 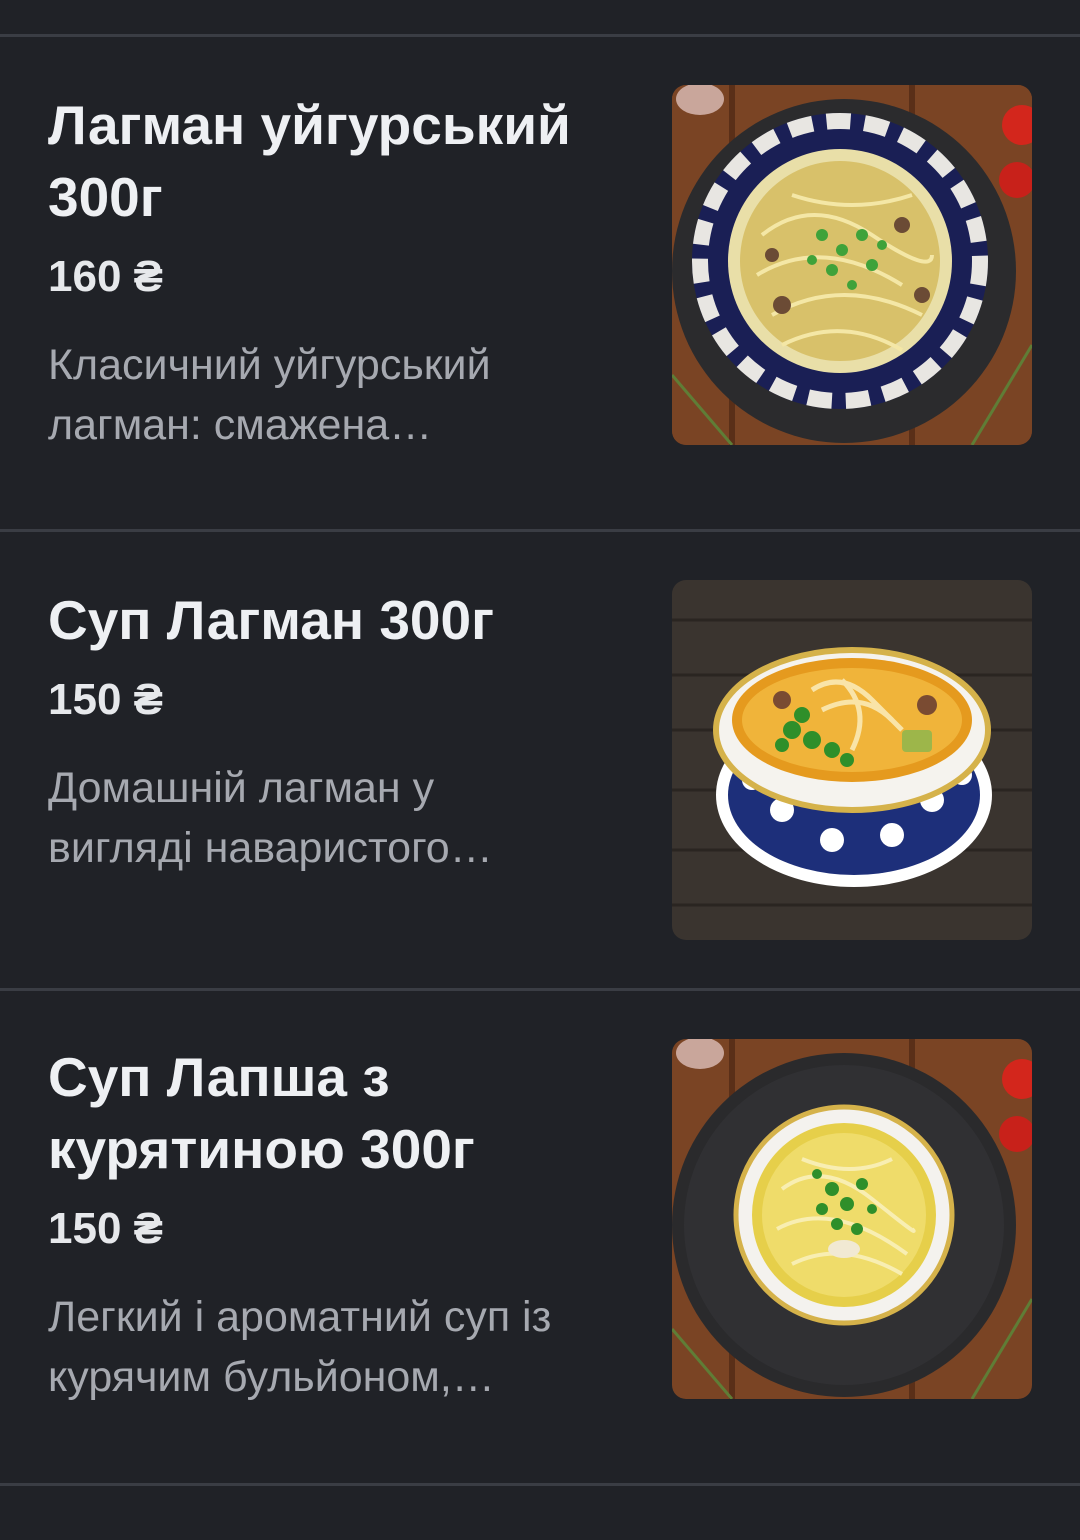 What do you see at coordinates (271, 620) in the screenshot?
I see `item-title: Суп Лагман 300г` at bounding box center [271, 620].